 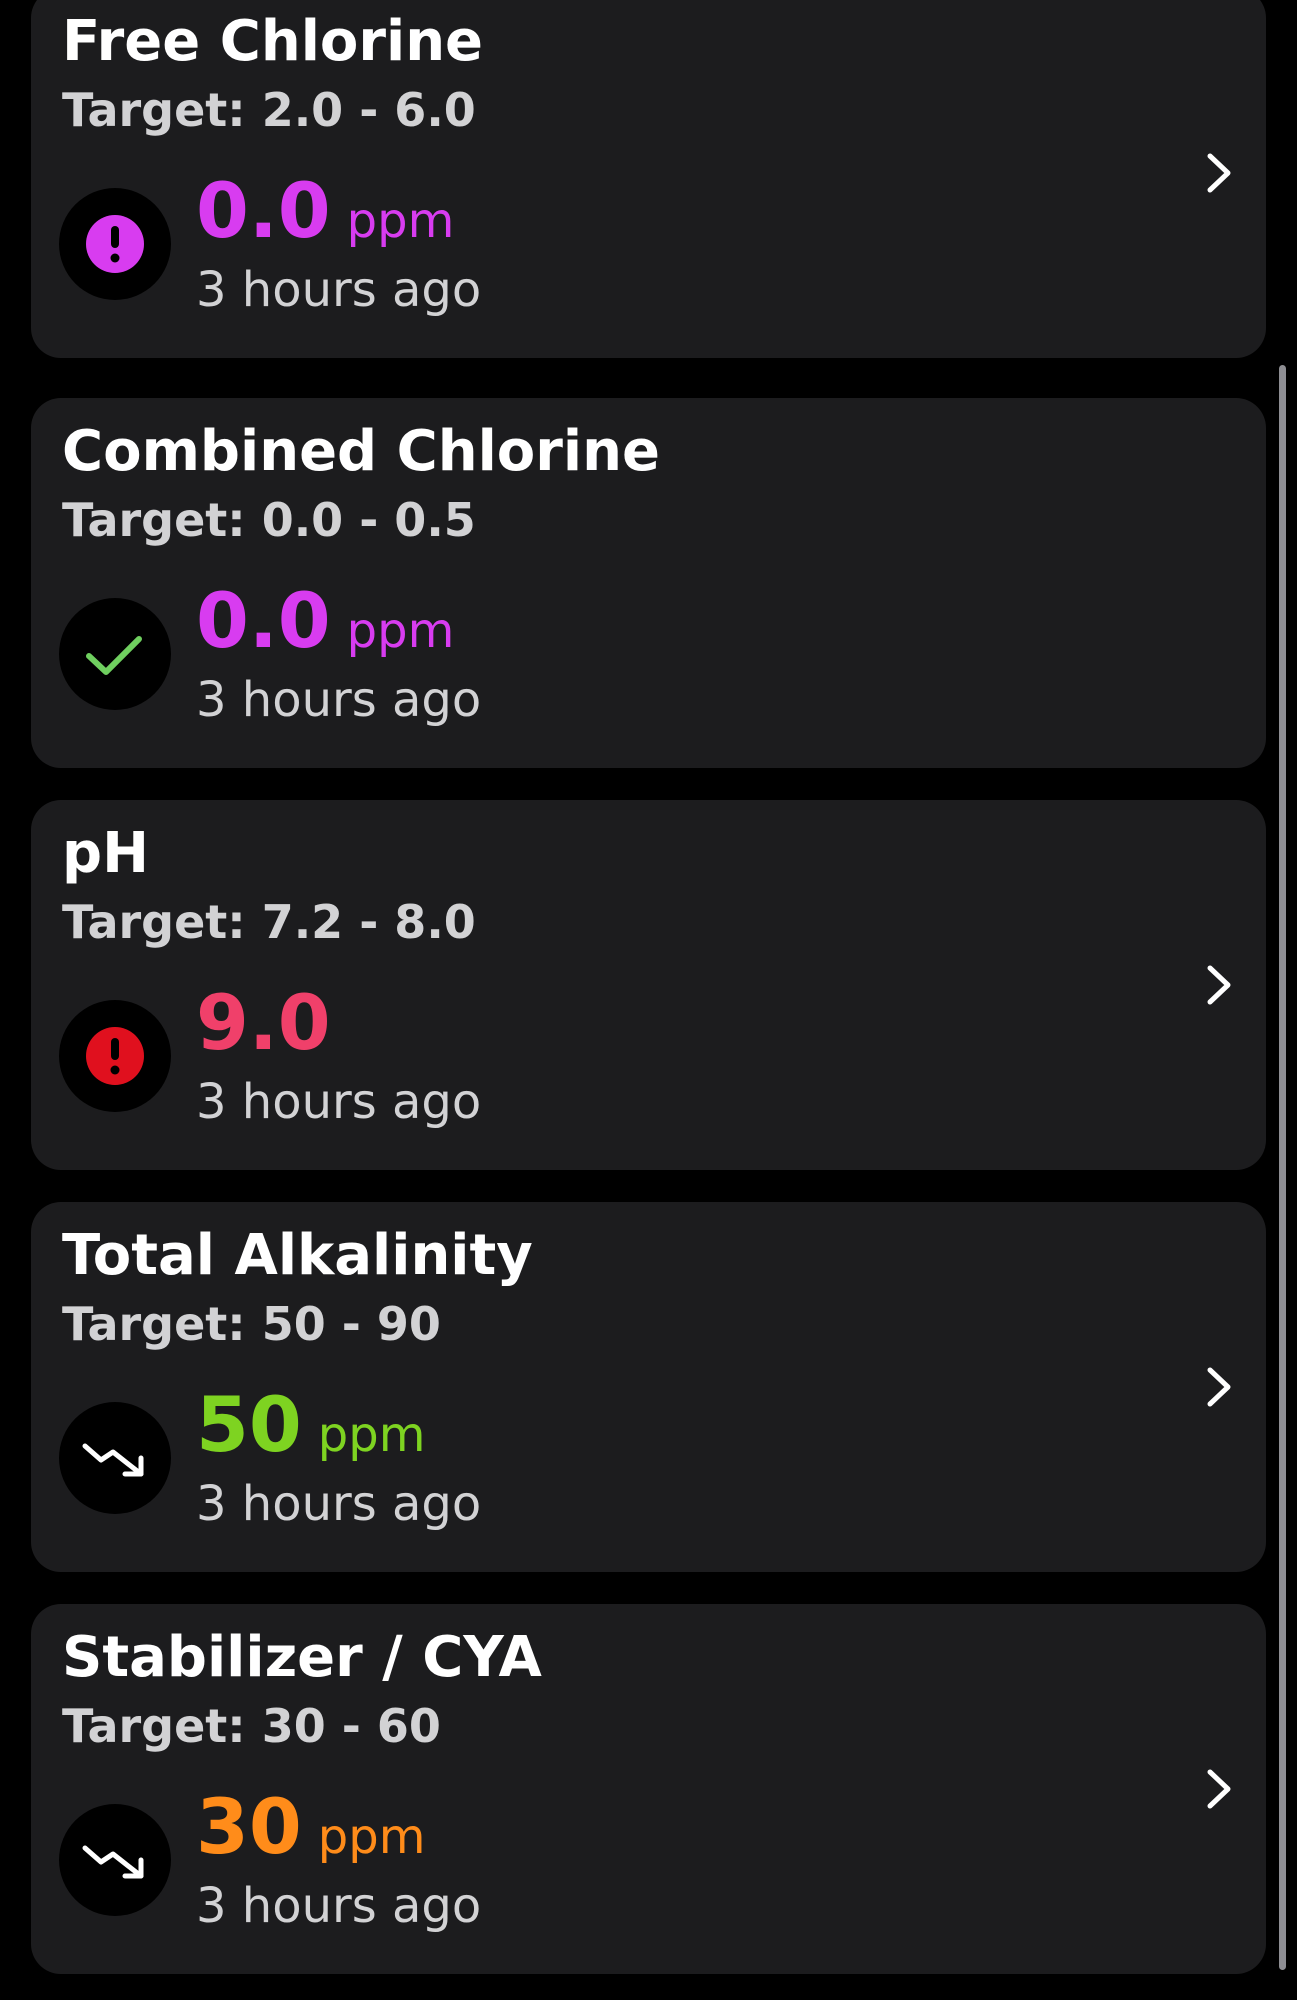 I want to click on card-title: pH, so click(x=105, y=853).